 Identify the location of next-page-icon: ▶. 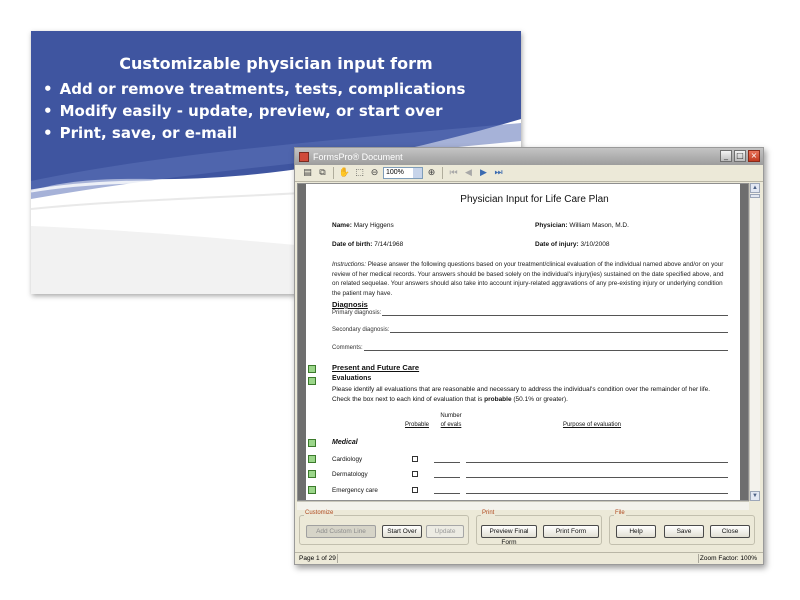
(483, 173).